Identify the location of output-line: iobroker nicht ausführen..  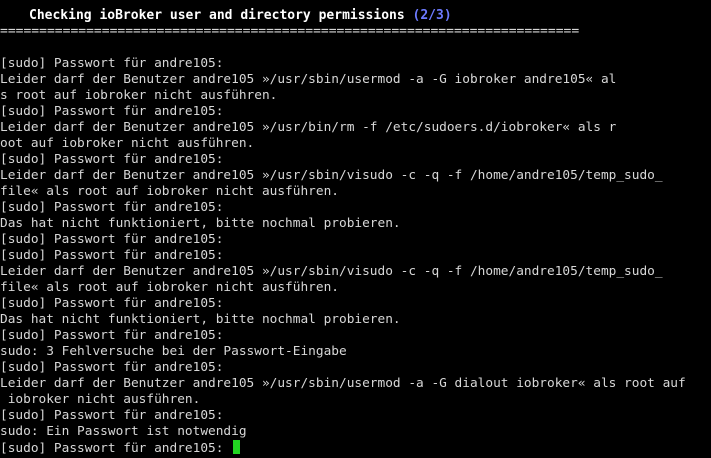
(100, 399).